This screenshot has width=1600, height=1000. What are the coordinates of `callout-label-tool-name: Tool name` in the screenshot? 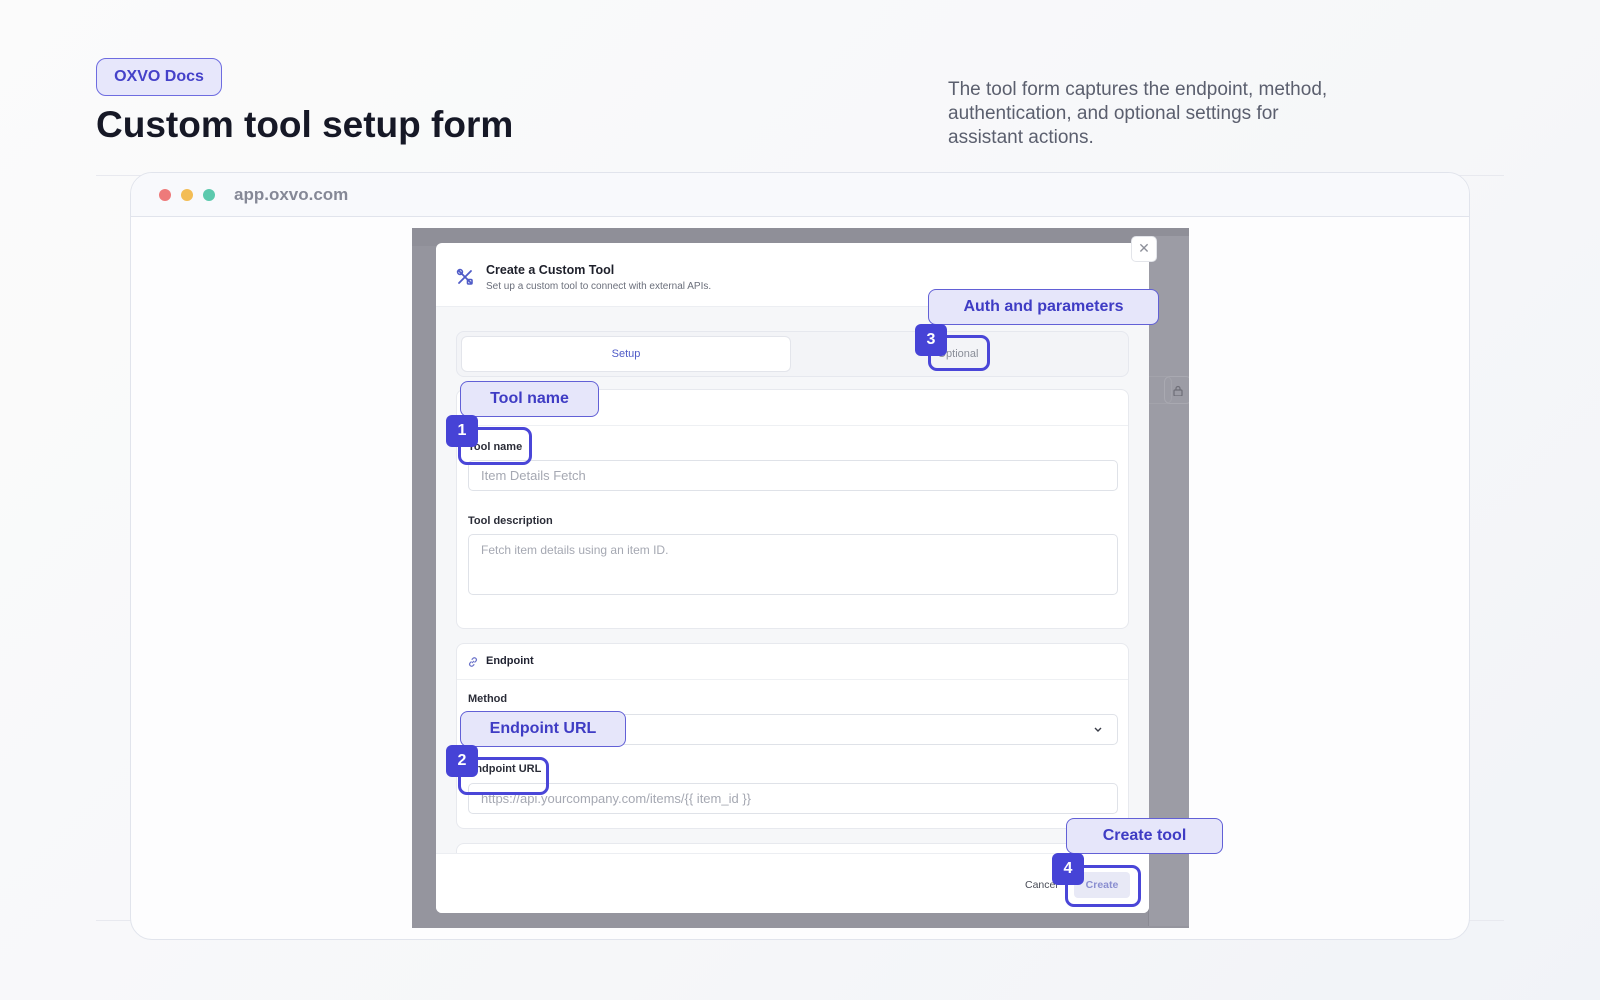 It's located at (529, 399).